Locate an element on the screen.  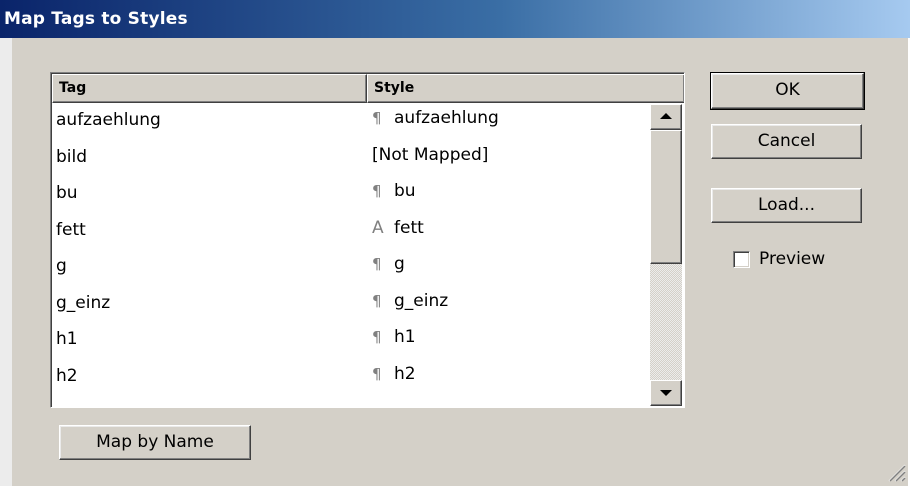
scroll-down-arrow-icon is located at coordinates (666, 393).